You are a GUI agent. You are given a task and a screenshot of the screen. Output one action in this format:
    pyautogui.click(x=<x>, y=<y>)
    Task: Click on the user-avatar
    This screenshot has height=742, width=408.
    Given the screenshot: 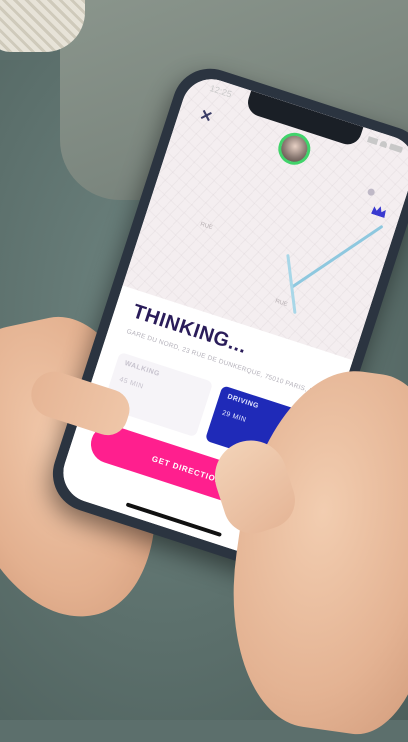 What is the action you would take?
    pyautogui.click(x=294, y=148)
    